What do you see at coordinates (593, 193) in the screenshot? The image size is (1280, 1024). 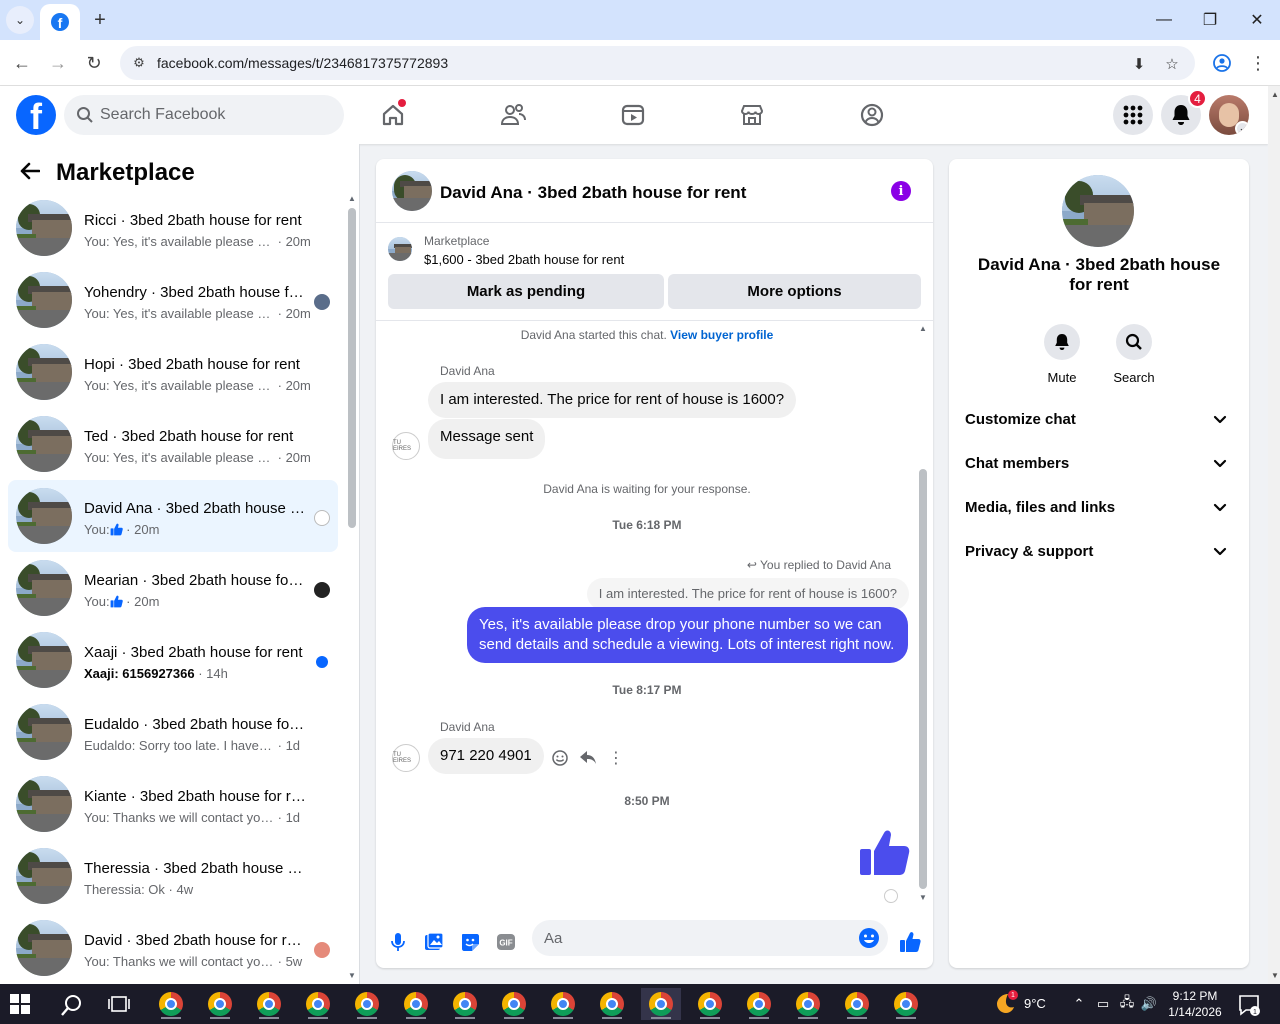 I see `chat-title: David Ana · 3bed 2bath house for rent` at bounding box center [593, 193].